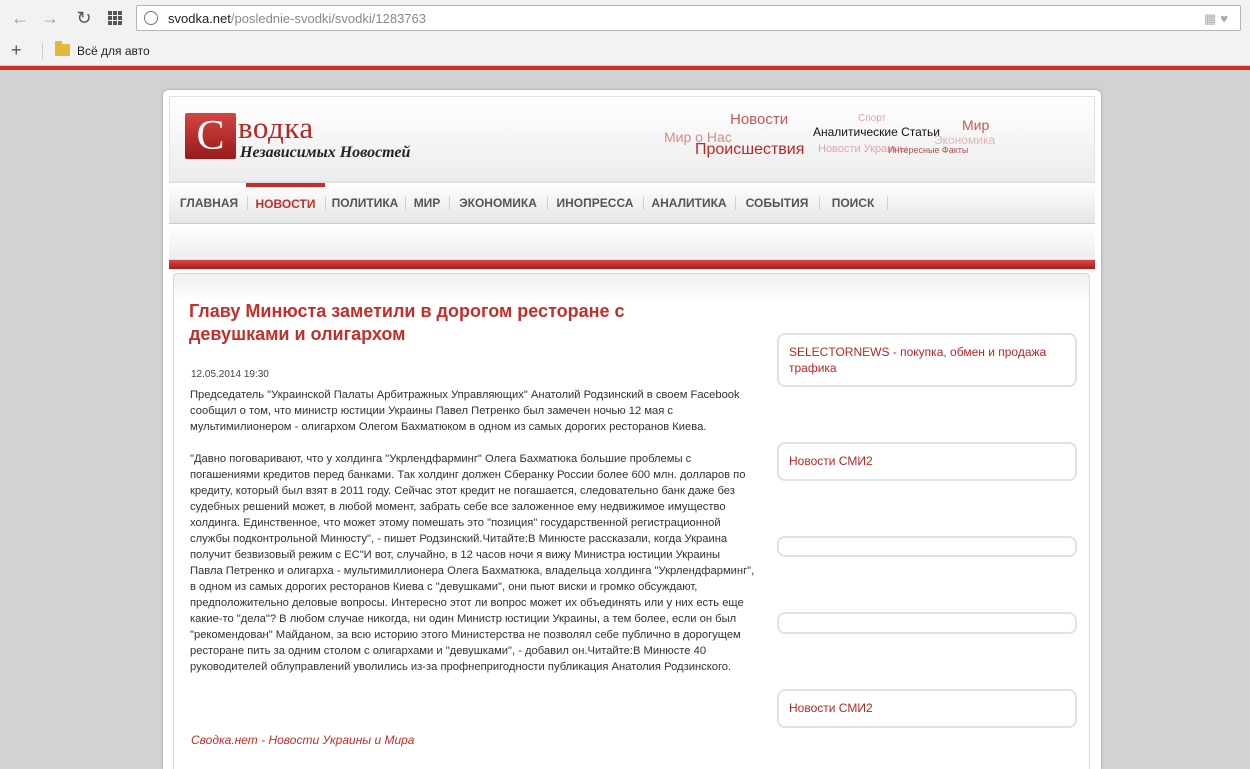  I want to click on tag-cloud-link: Спорт, so click(872, 118).